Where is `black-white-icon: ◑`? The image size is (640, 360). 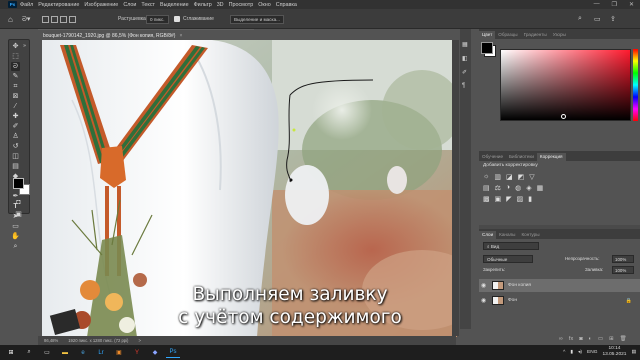
black-white-icon: ◑ is located at coordinates (508, 188).